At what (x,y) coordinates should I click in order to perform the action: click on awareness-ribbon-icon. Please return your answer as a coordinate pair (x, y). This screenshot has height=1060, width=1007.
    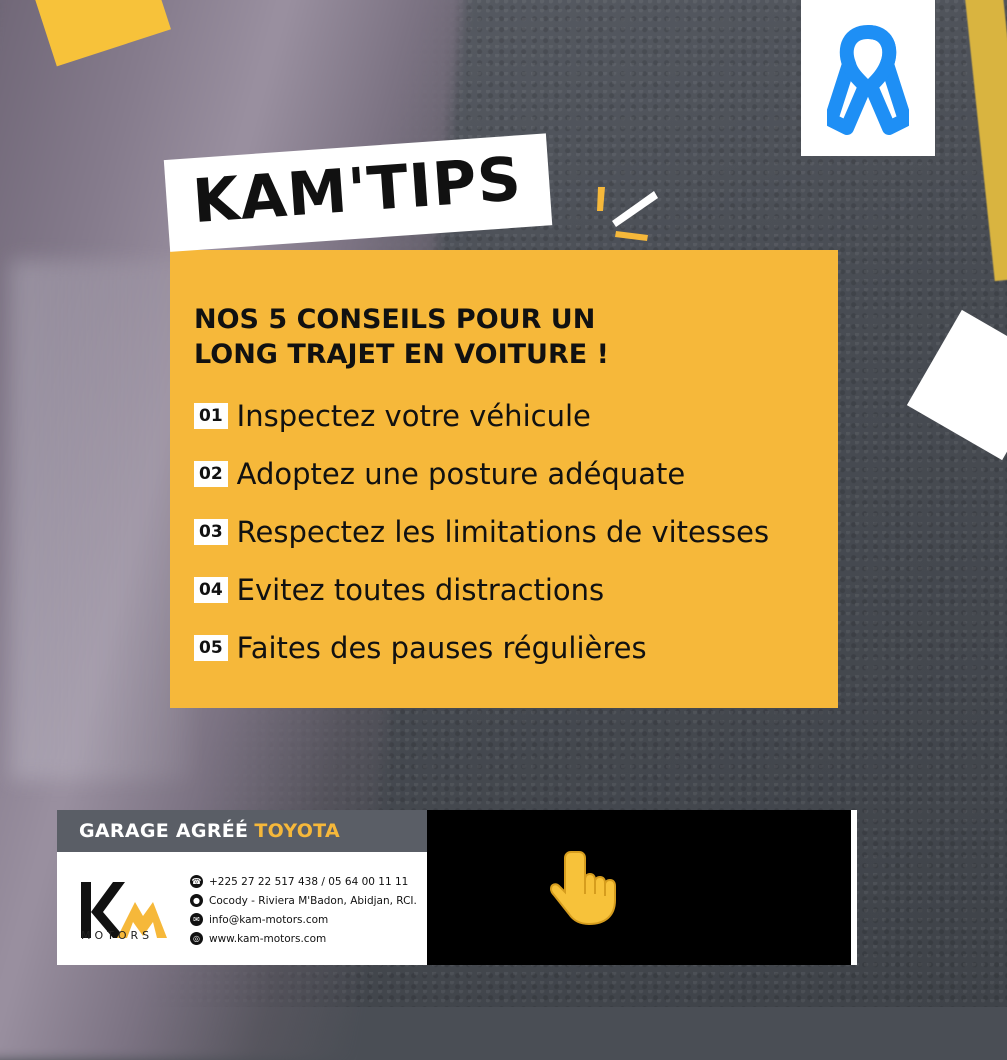
    Looking at the image, I should click on (868, 80).